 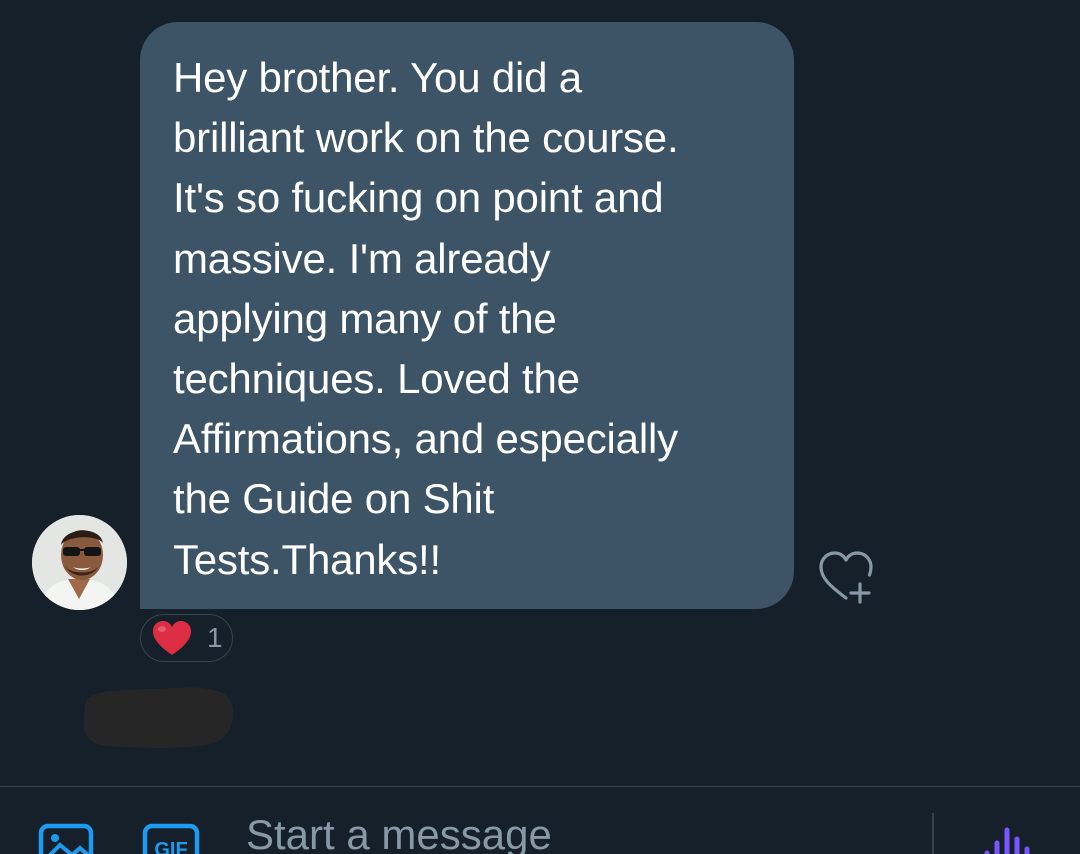 I want to click on avatar, so click(x=79, y=562).